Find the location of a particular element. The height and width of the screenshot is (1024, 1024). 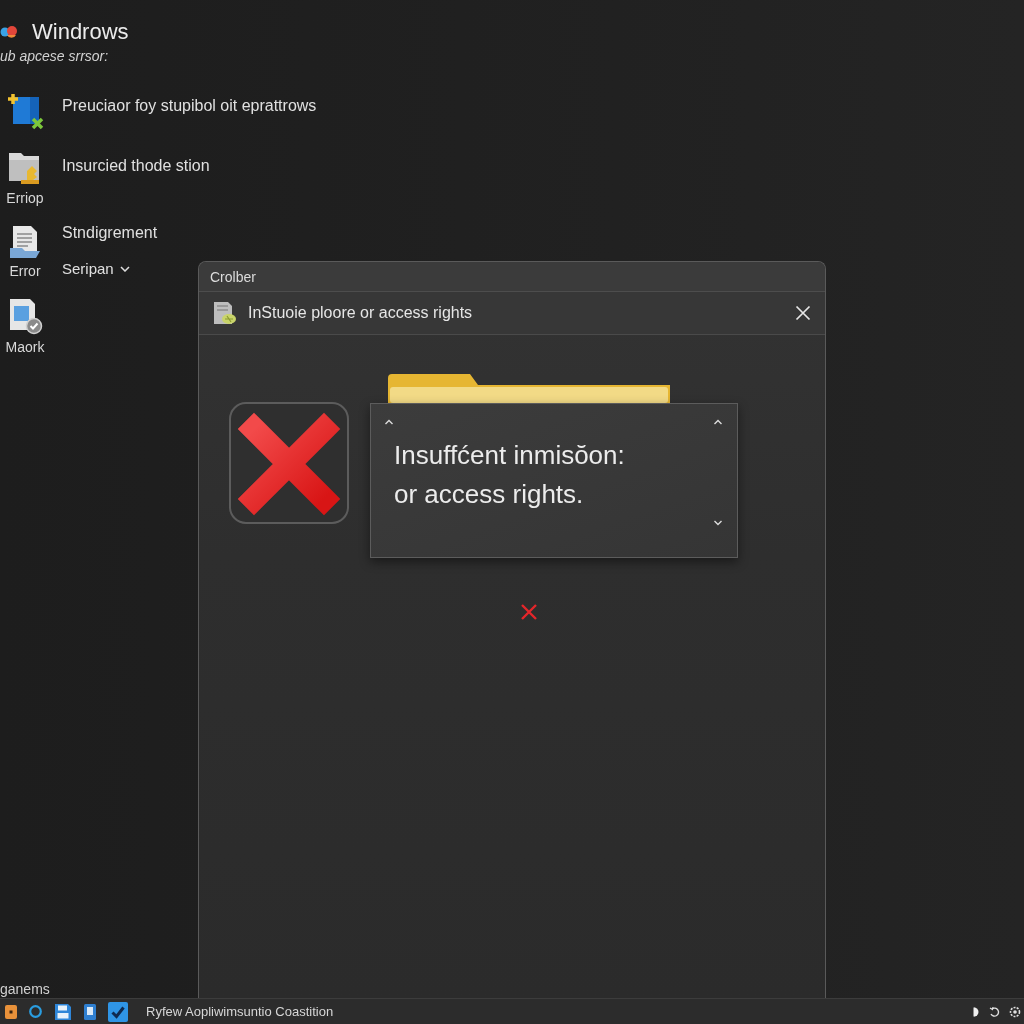

tile-plus-icon is located at coordinates (25, 111).